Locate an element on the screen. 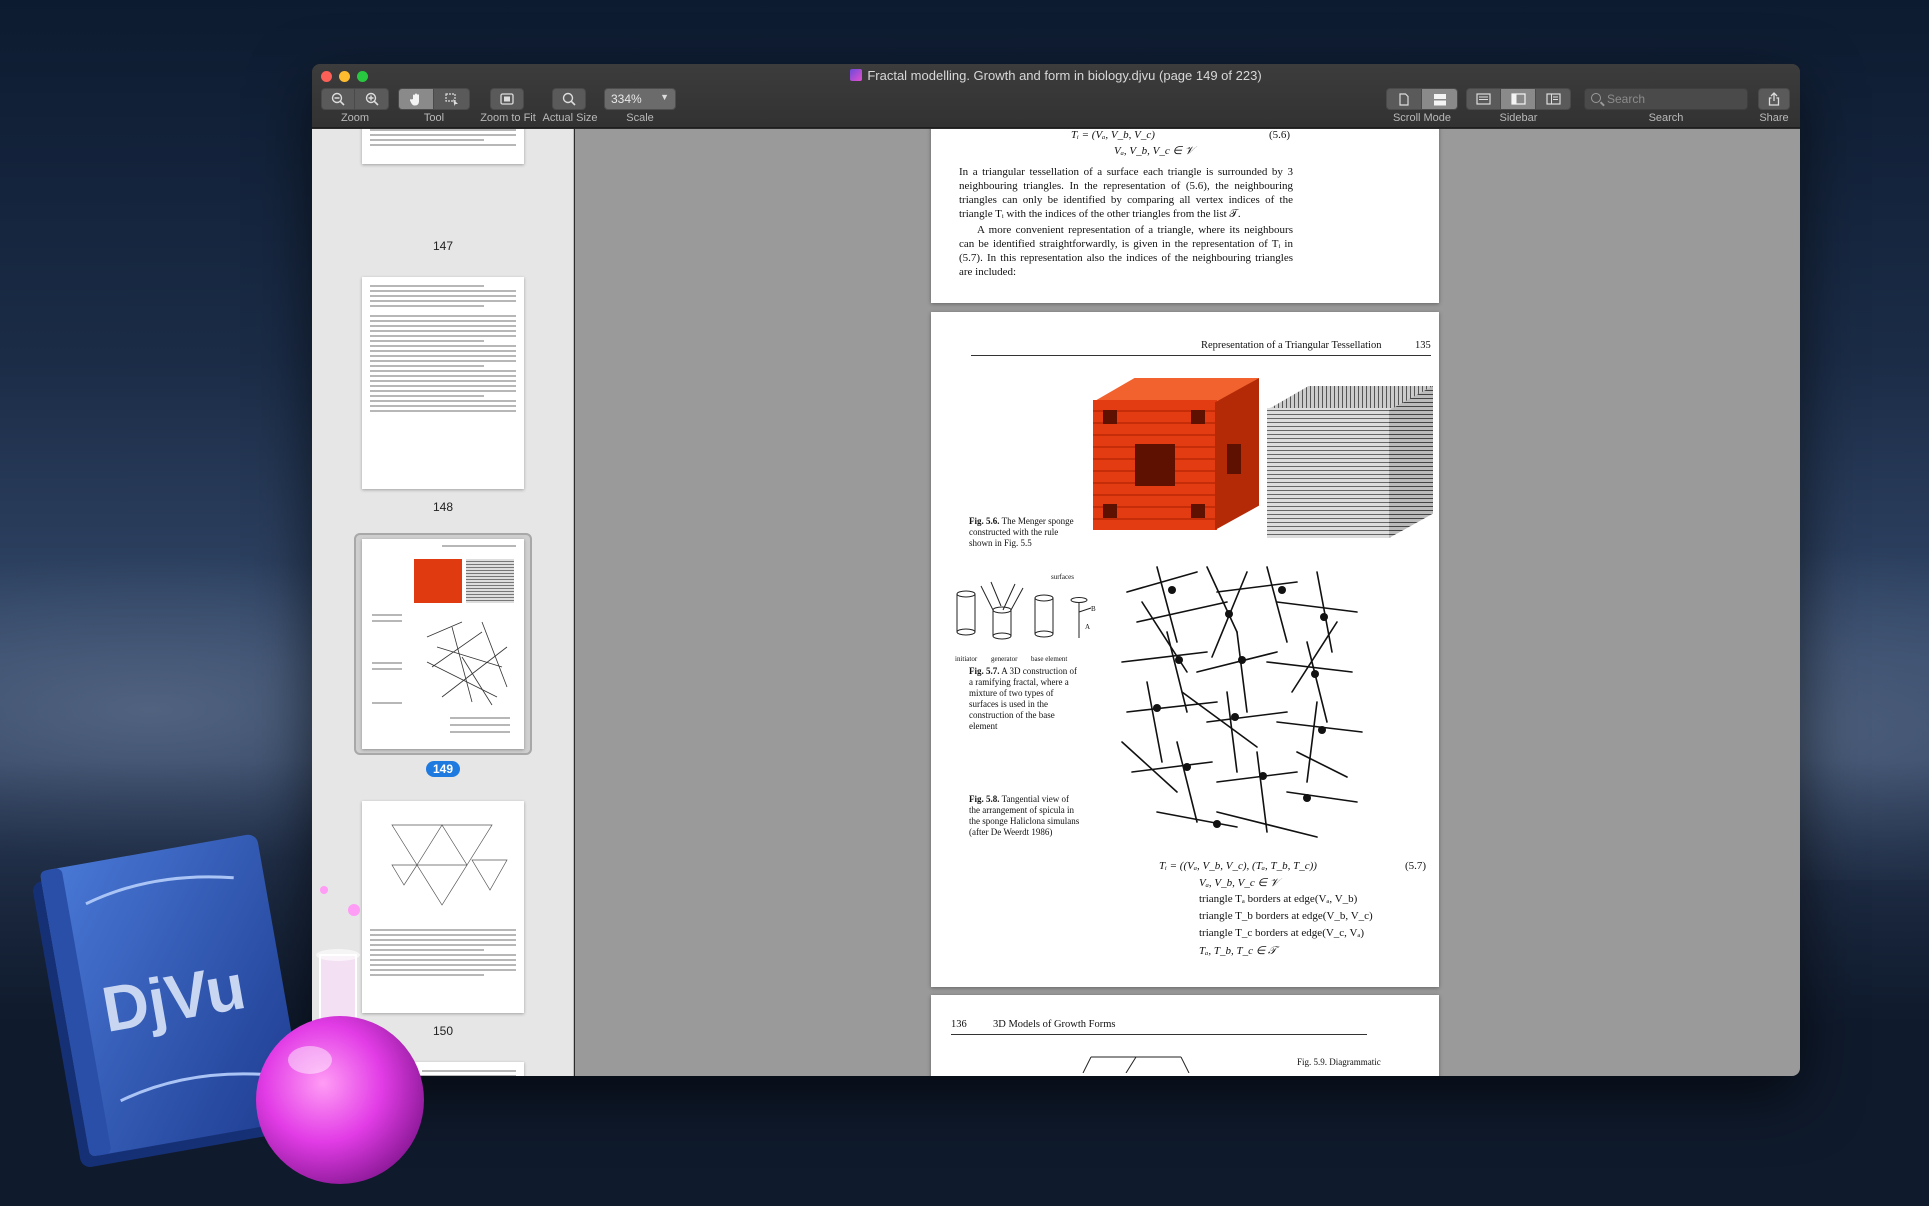  zoom-to-fit-button is located at coordinates (507, 99).